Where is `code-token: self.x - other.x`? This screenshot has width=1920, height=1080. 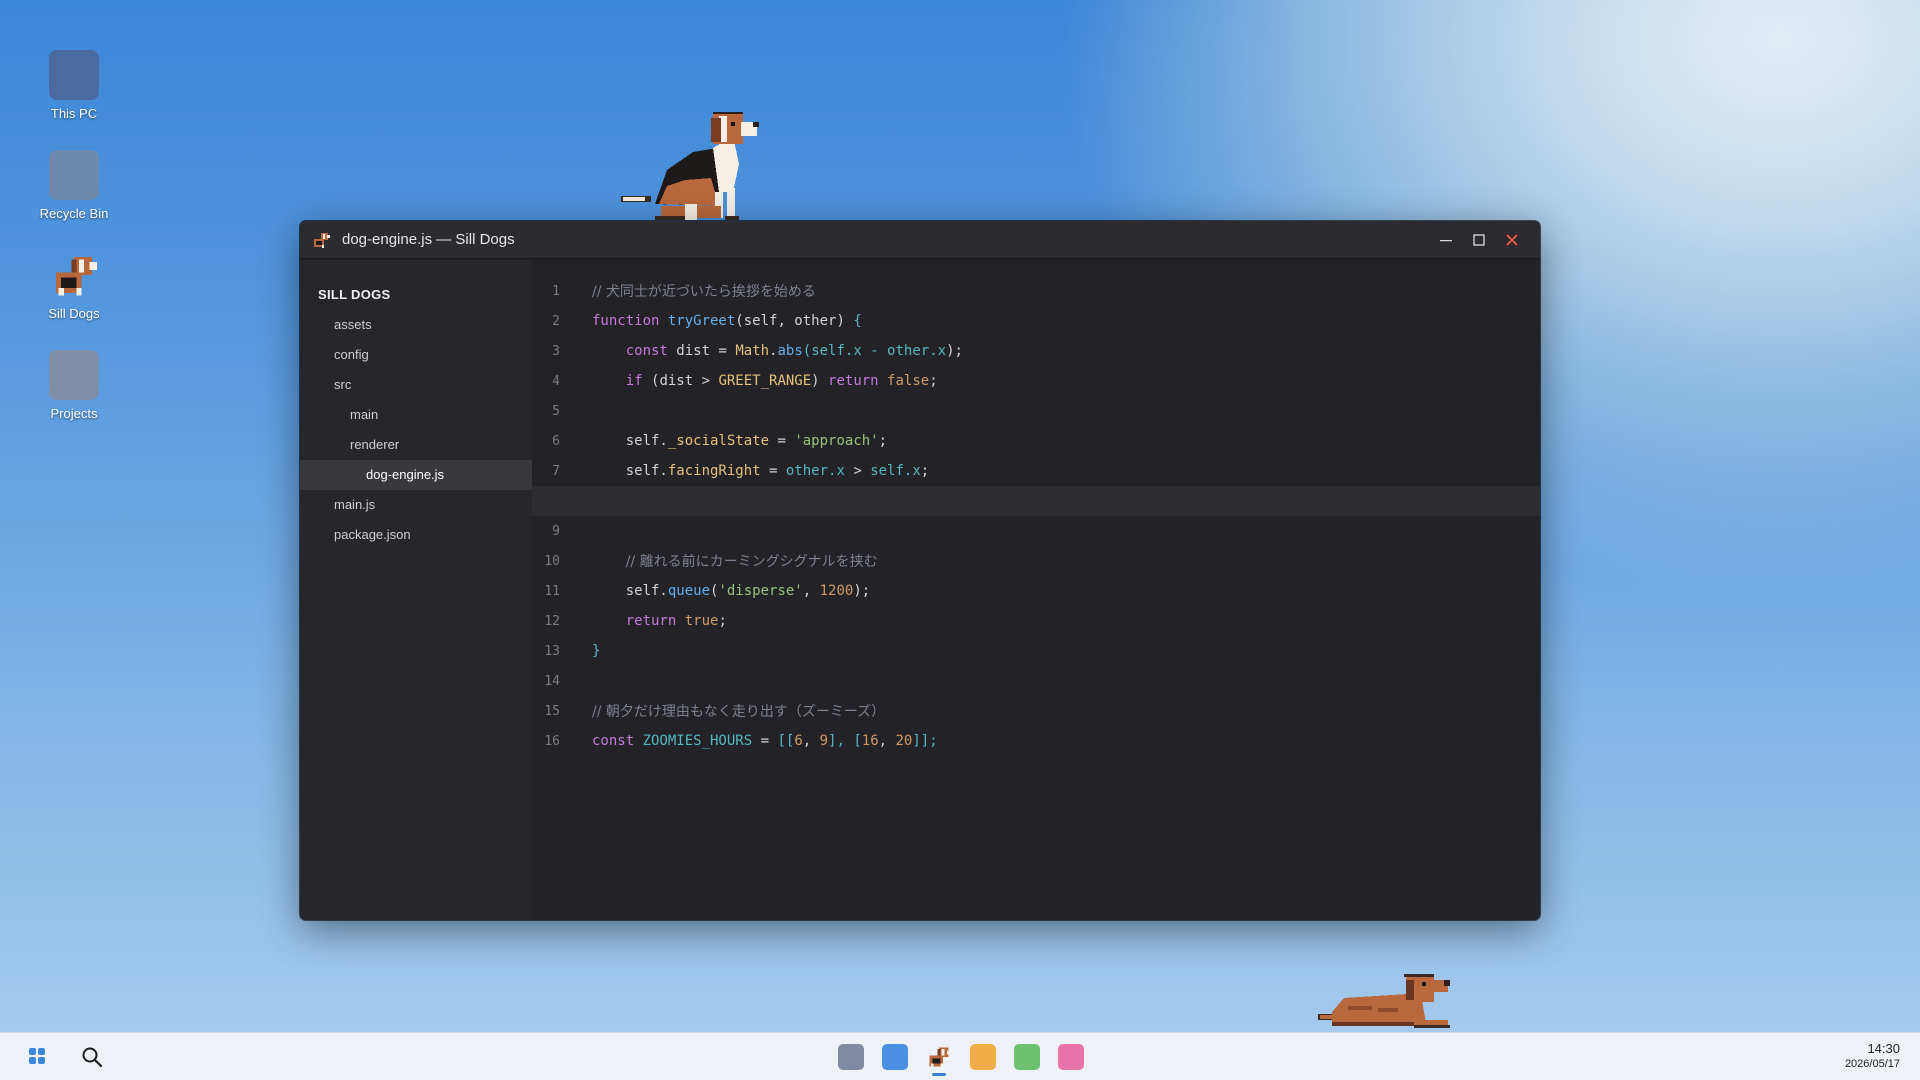 code-token: self.x - other.x is located at coordinates (879, 351).